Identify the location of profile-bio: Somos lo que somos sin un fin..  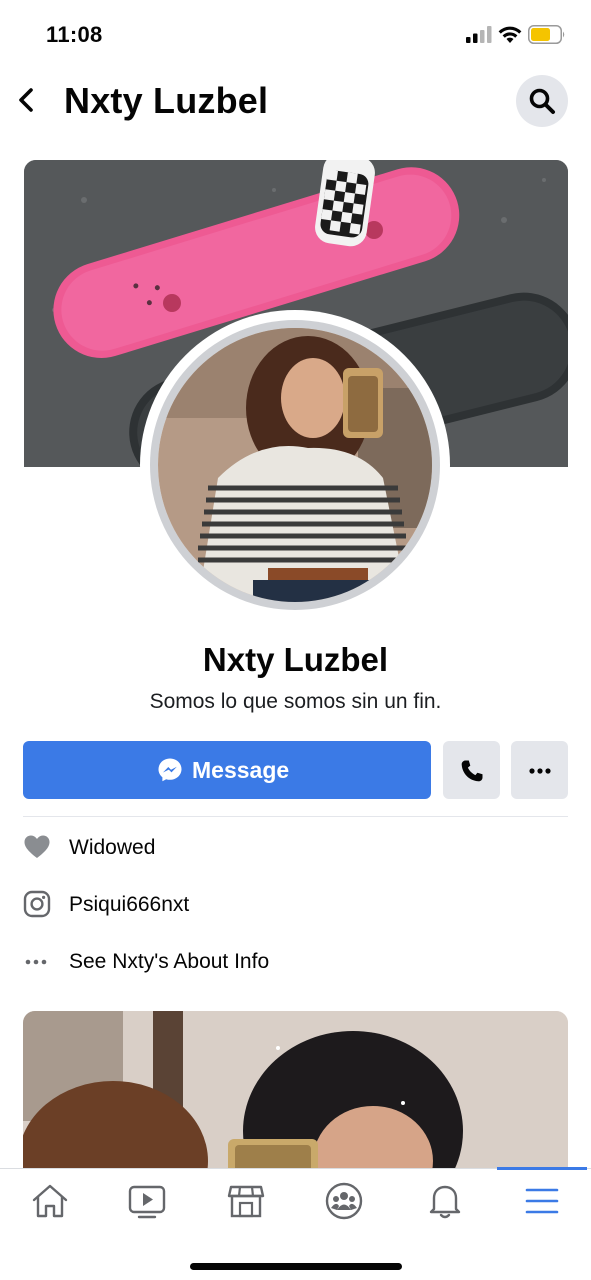
(295, 701).